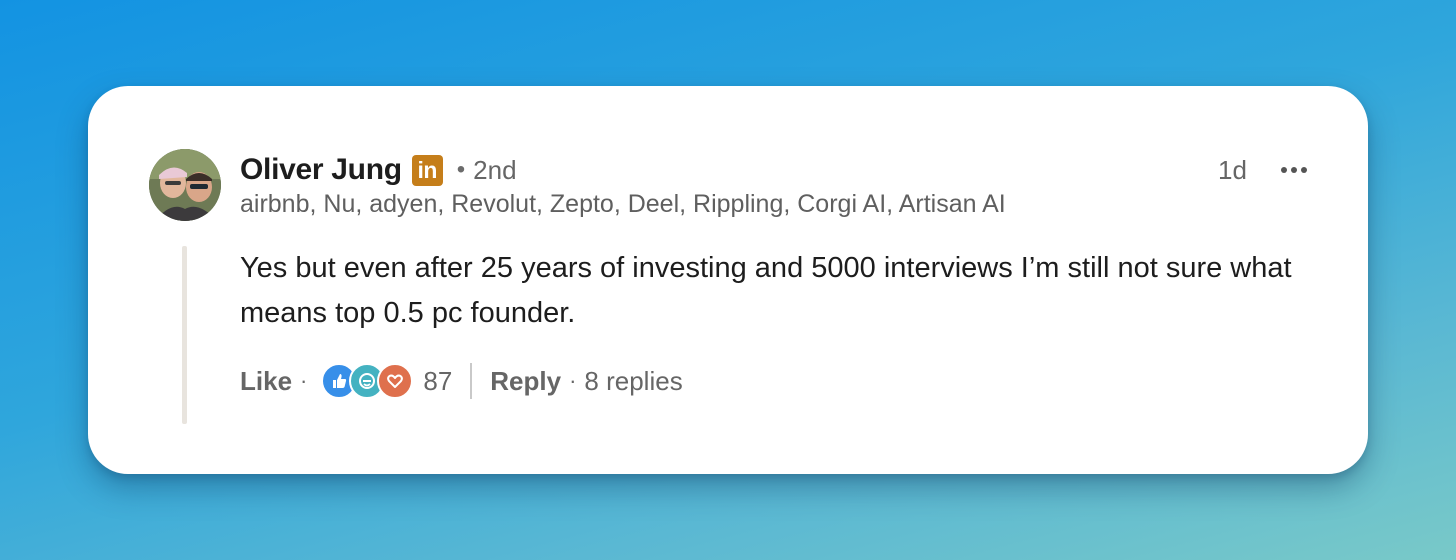 The image size is (1456, 560). I want to click on linkedin-badge-icon: in, so click(427, 170).